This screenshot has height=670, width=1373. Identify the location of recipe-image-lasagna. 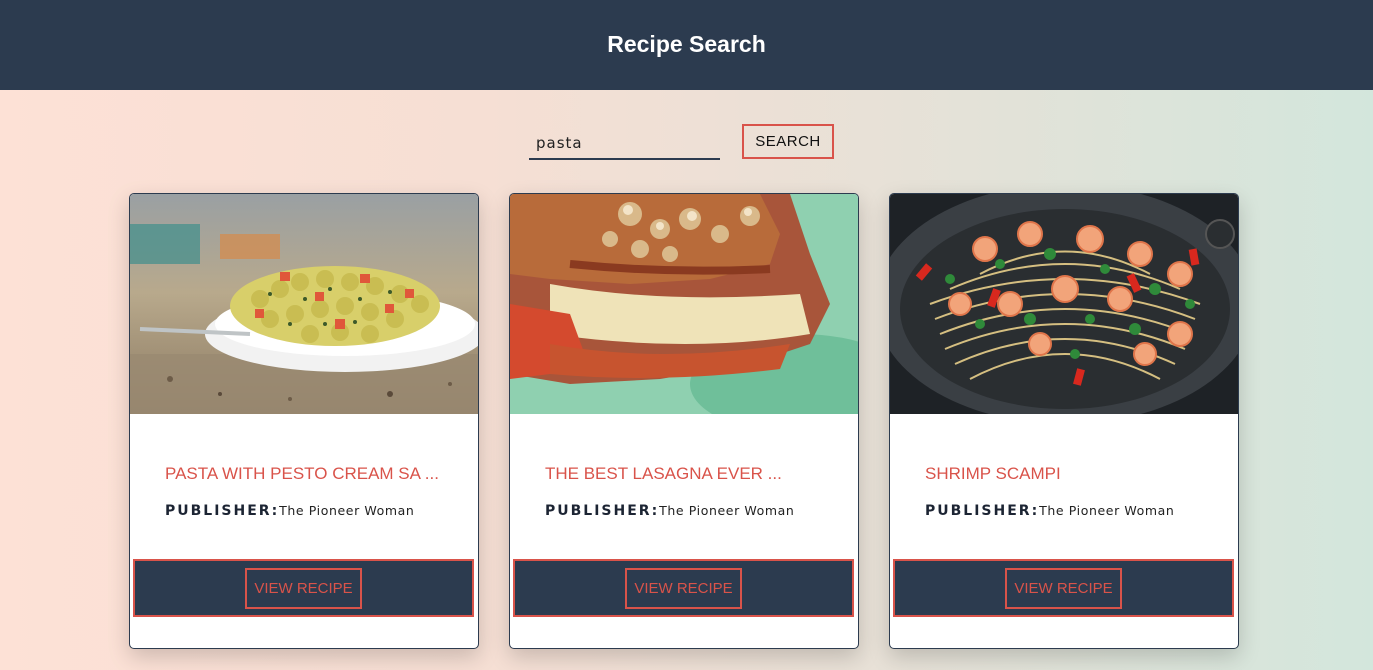
(684, 304).